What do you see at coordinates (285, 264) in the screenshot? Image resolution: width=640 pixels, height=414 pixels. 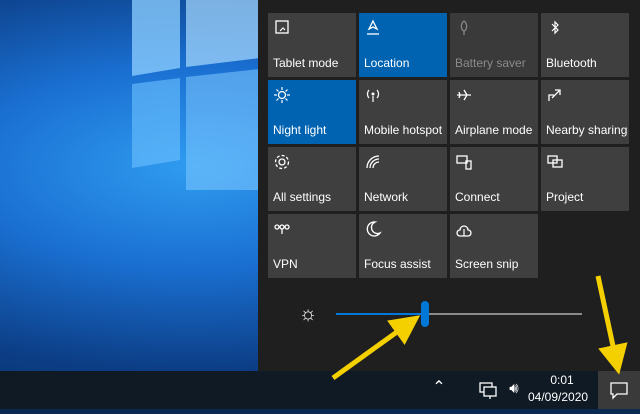 I see `quick-action-label: VPN` at bounding box center [285, 264].